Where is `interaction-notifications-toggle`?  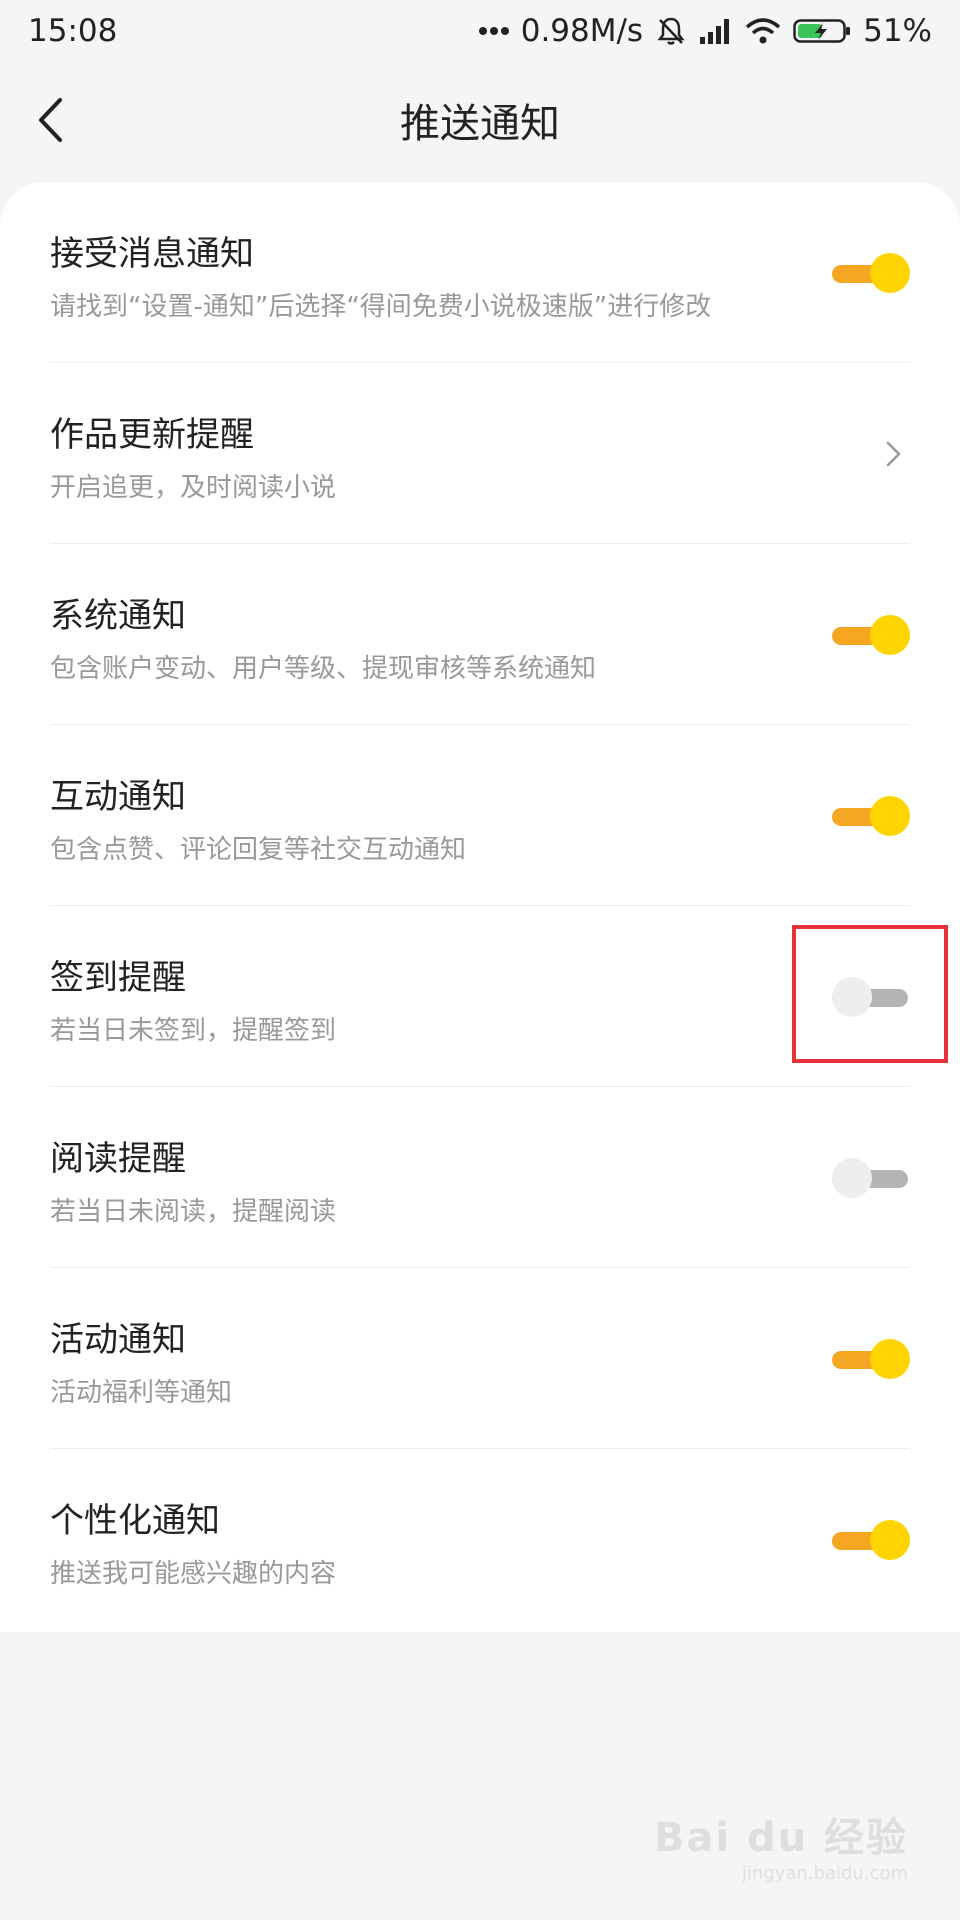
interaction-notifications-toggle is located at coordinates (871, 816).